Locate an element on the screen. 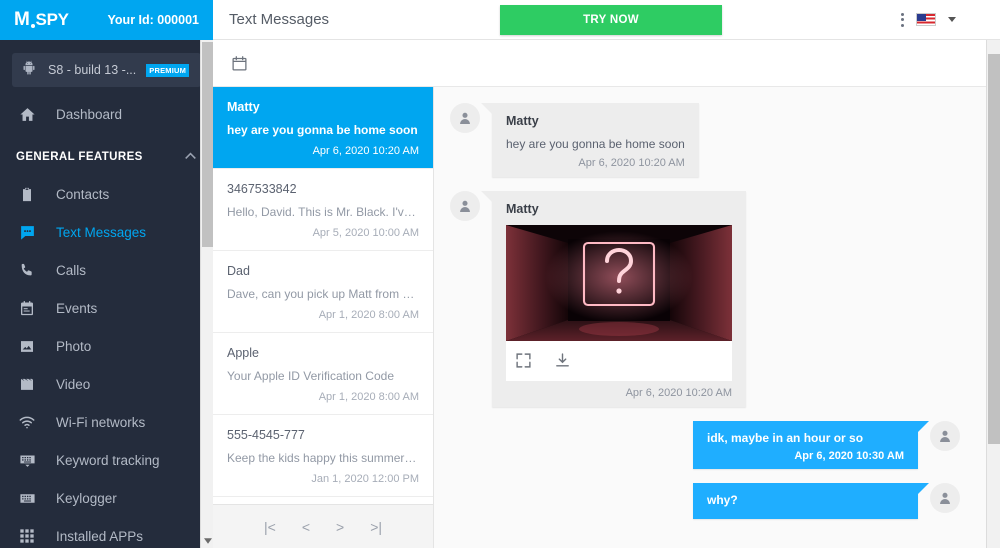 This screenshot has height=548, width=1000. top-bar: Text Messages TRY NOW is located at coordinates (606, 20).